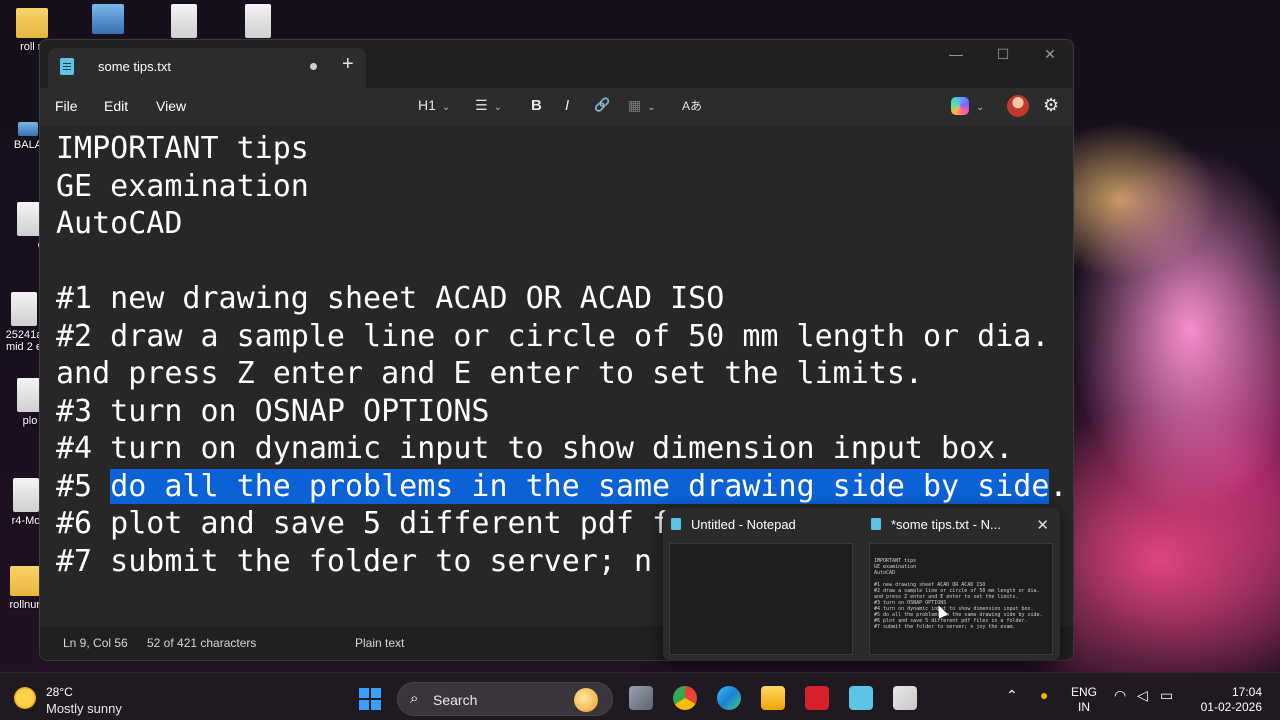 This screenshot has height=720, width=1280. What do you see at coordinates (134, 66) in the screenshot?
I see `tab-title: some tips.txt` at bounding box center [134, 66].